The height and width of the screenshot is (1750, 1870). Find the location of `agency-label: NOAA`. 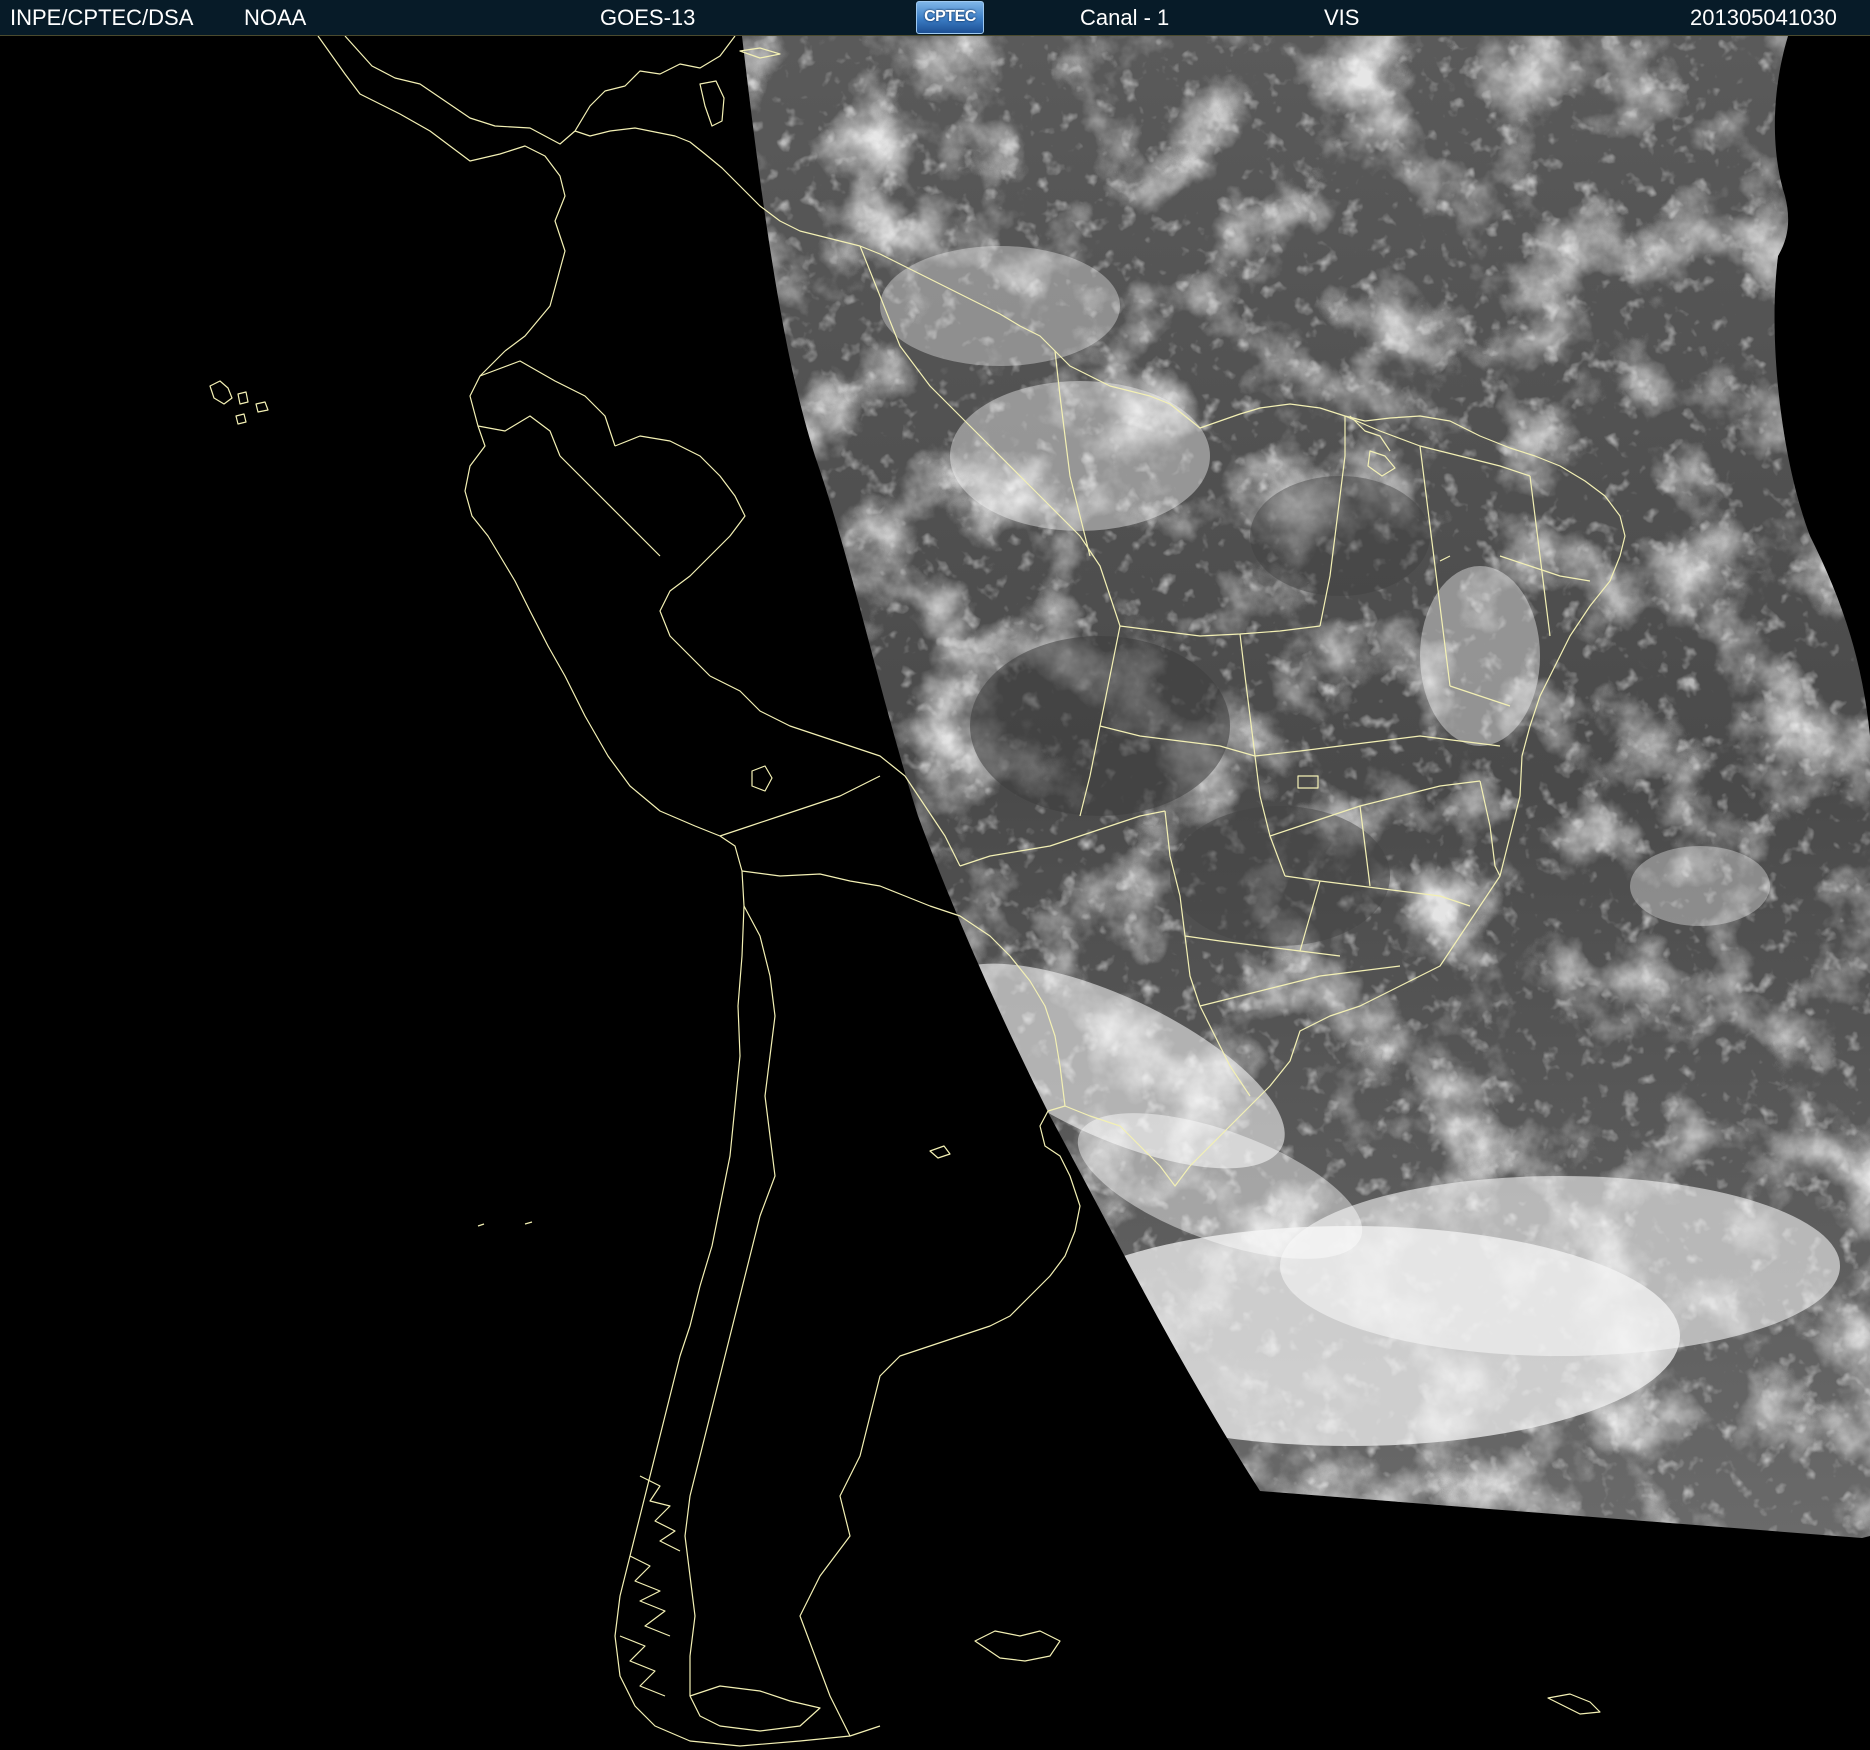

agency-label: NOAA is located at coordinates (275, 17).